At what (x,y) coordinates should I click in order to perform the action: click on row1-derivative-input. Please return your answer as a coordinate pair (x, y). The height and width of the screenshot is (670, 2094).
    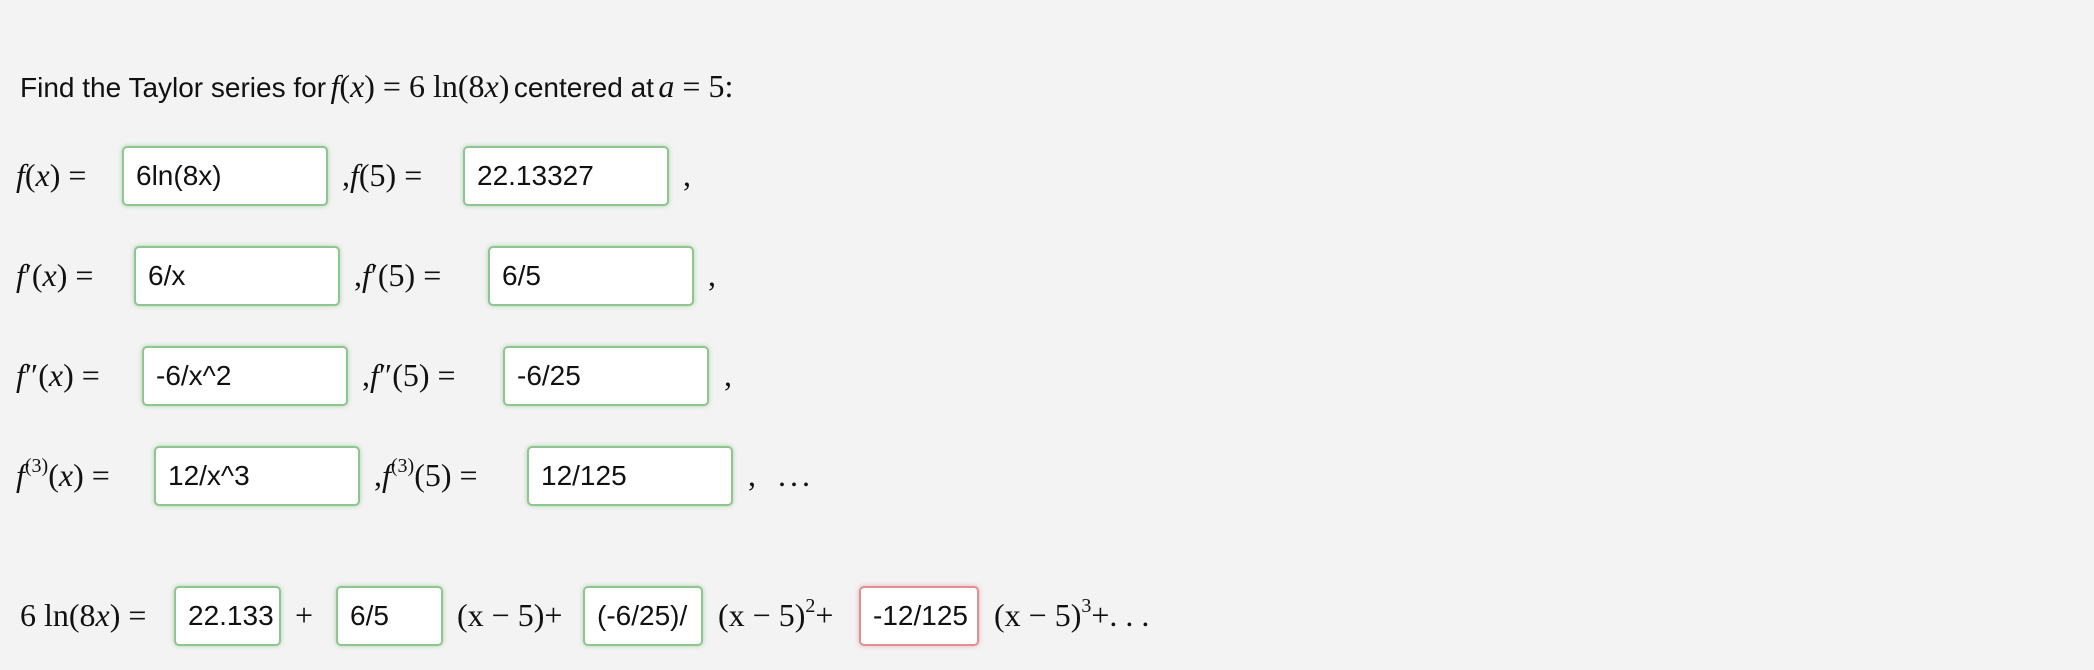
    Looking at the image, I should click on (225, 176).